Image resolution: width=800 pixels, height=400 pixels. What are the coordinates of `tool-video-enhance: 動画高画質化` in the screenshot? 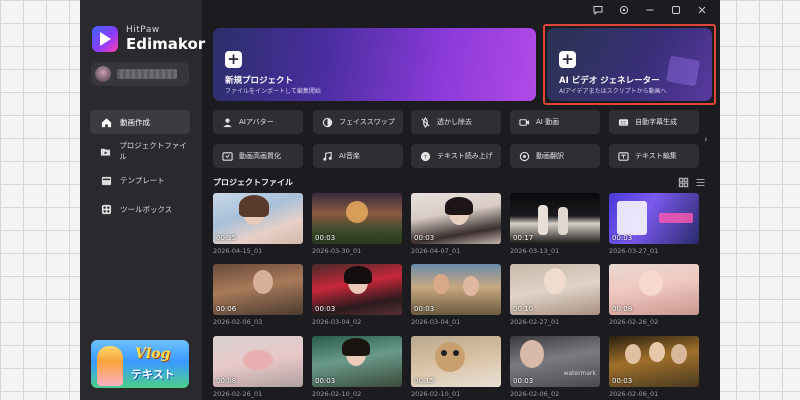 It's located at (258, 156).